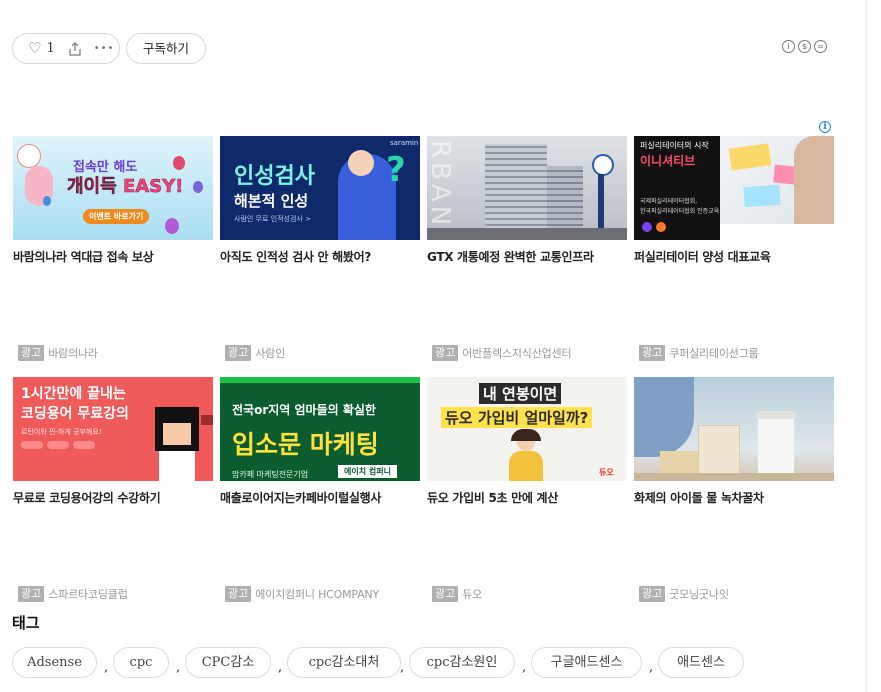 The height and width of the screenshot is (692, 881). What do you see at coordinates (270, 474) in the screenshot?
I see `ad-thumb-text: 맘카페 마케팅전문기업` at bounding box center [270, 474].